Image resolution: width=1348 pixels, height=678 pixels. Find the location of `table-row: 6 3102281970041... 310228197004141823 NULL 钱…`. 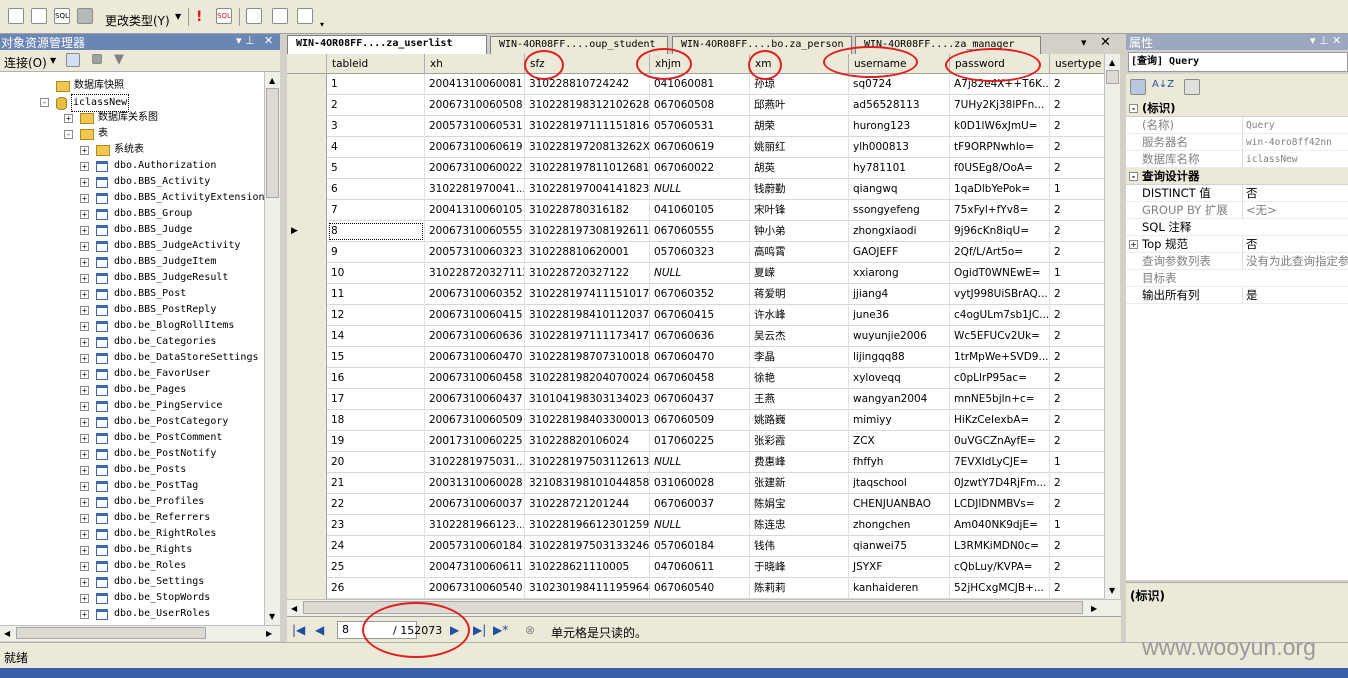

table-row: 6 3102281970041... 310228197004141823 NULL 钱… is located at coordinates (695, 189).